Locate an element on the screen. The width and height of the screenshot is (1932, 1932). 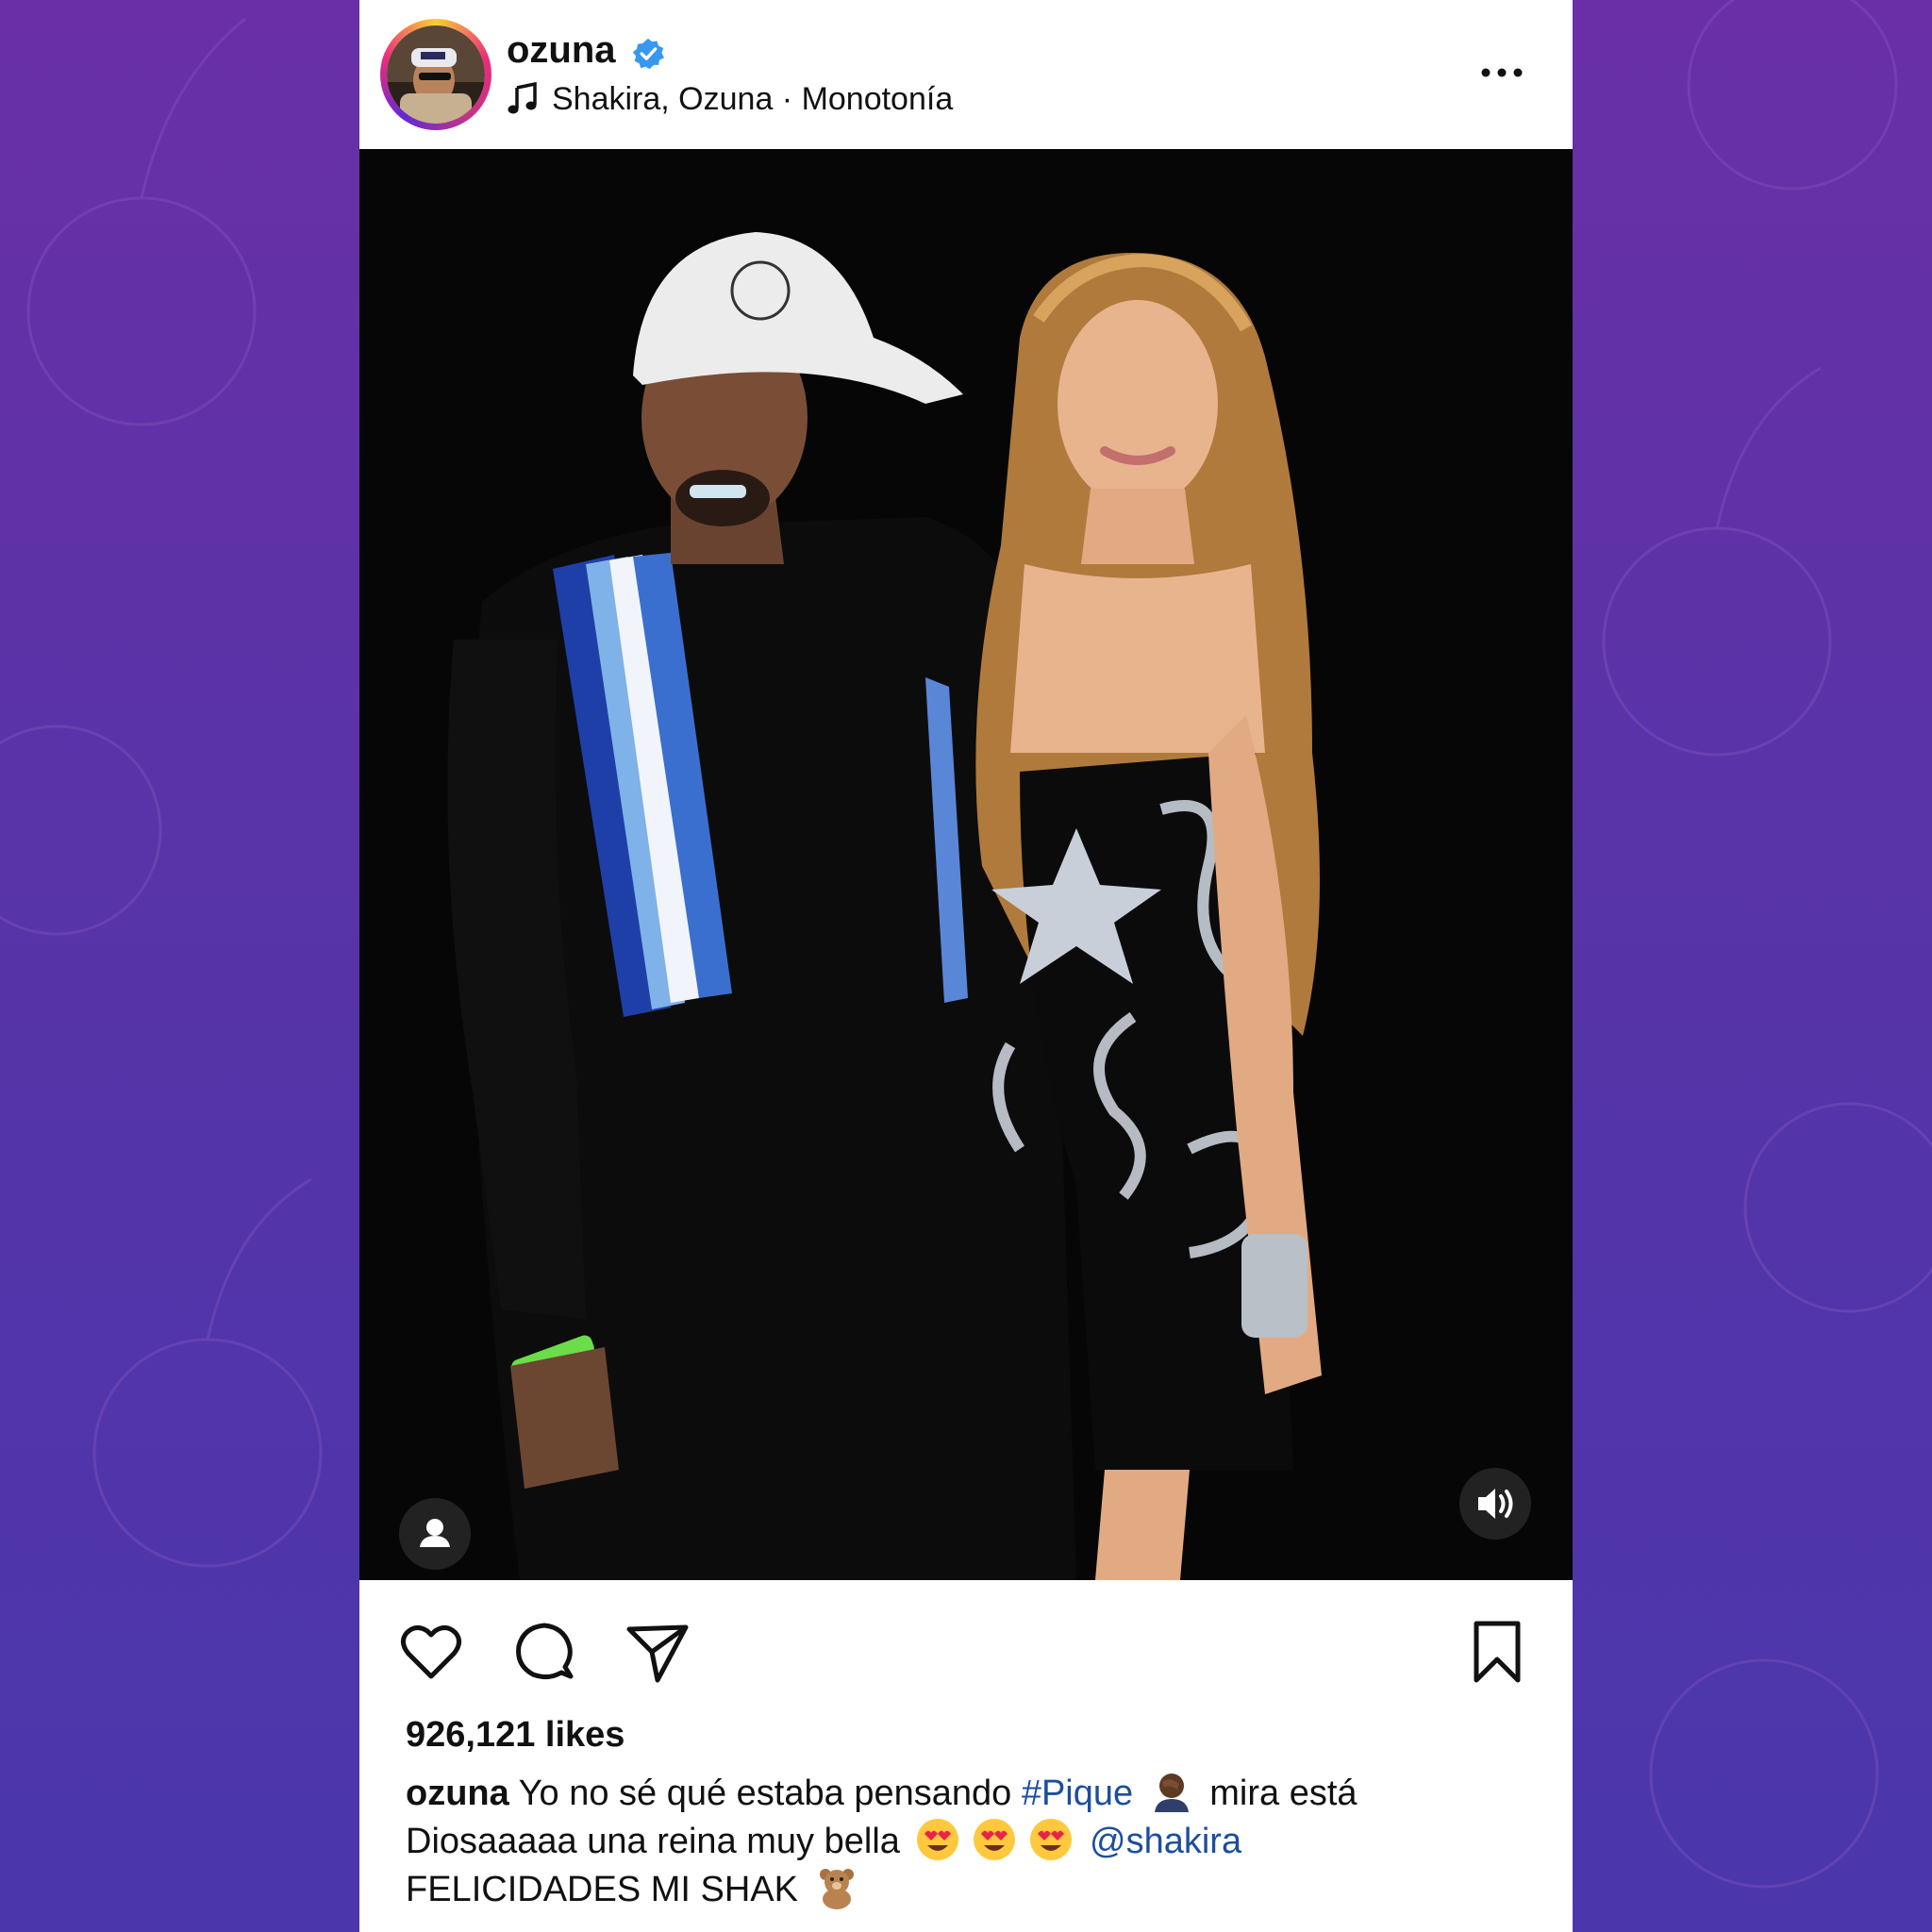
caption-text-3: FELICIDADES MI SHAK is located at coordinates (607, 1890).